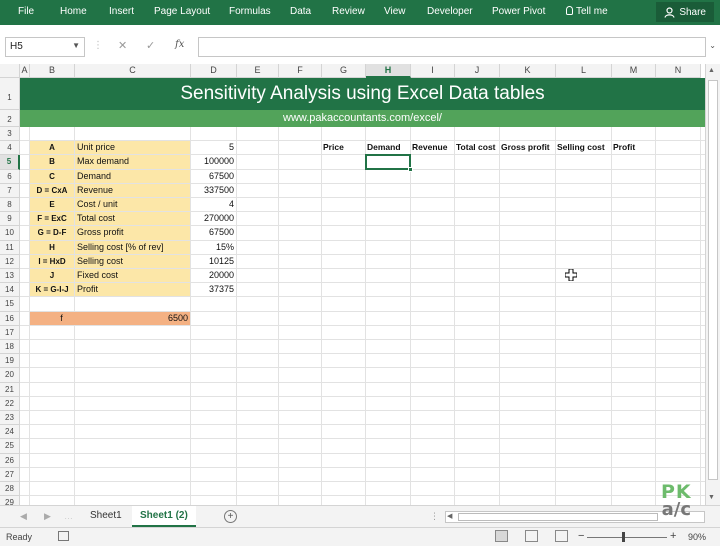  What do you see at coordinates (164, 516) in the screenshot?
I see `sheet-tab-sheet1-2: Sheet1 (2)` at bounding box center [164, 516].